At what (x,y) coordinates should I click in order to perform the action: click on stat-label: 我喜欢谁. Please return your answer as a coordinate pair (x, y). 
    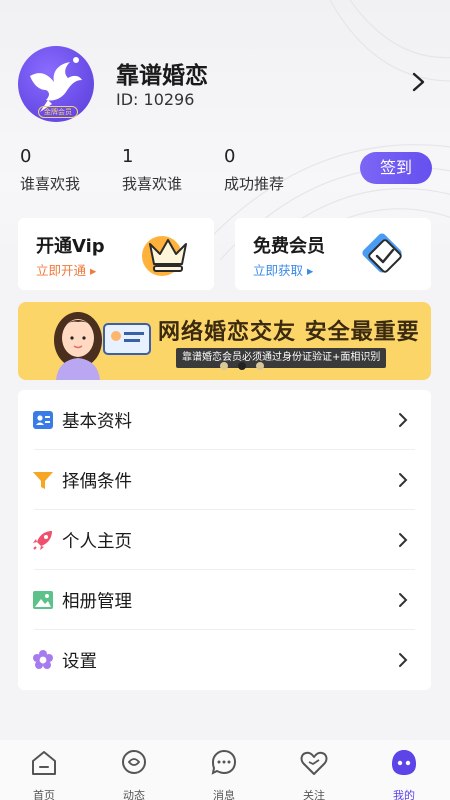
    Looking at the image, I should click on (152, 184).